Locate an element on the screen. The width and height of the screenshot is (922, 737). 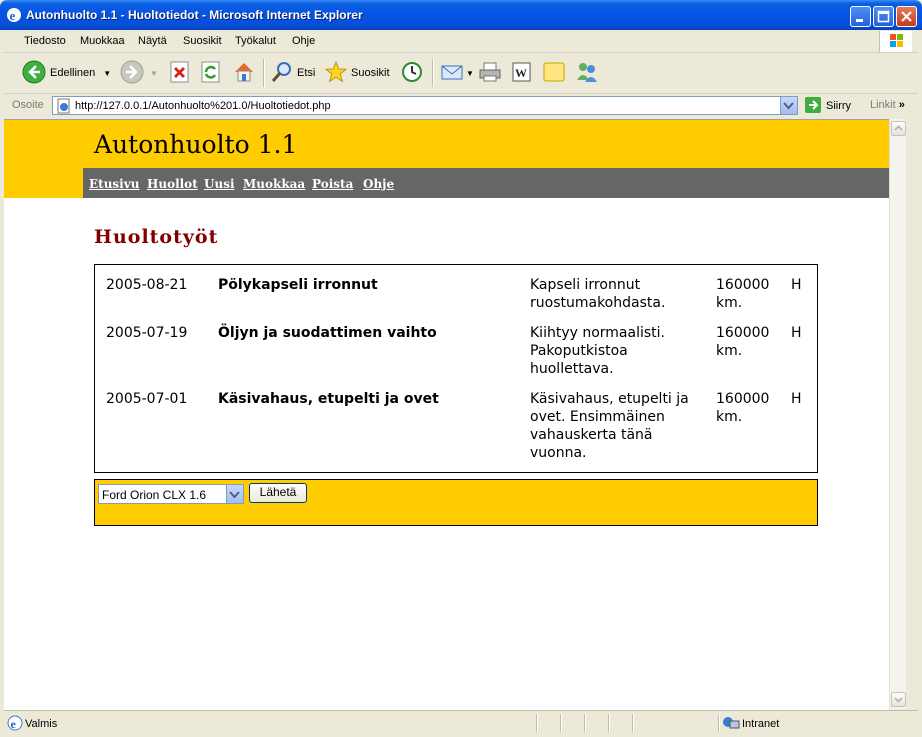
nav-link-delete: Poista is located at coordinates (332, 184).